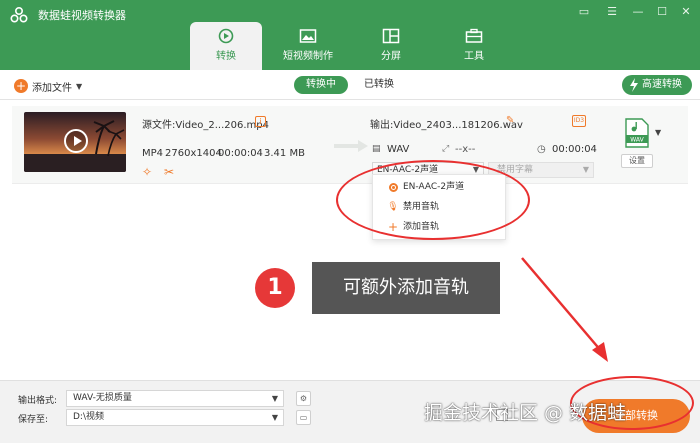 The height and width of the screenshot is (443, 700). I want to click on split-screen-icon, so click(391, 36).